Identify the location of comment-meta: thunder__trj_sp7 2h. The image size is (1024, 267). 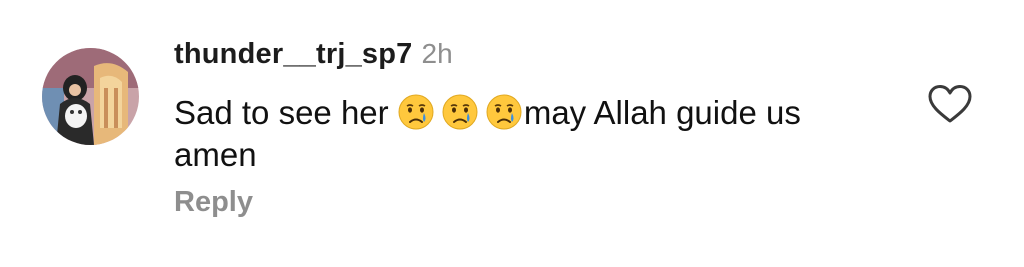
(524, 60).